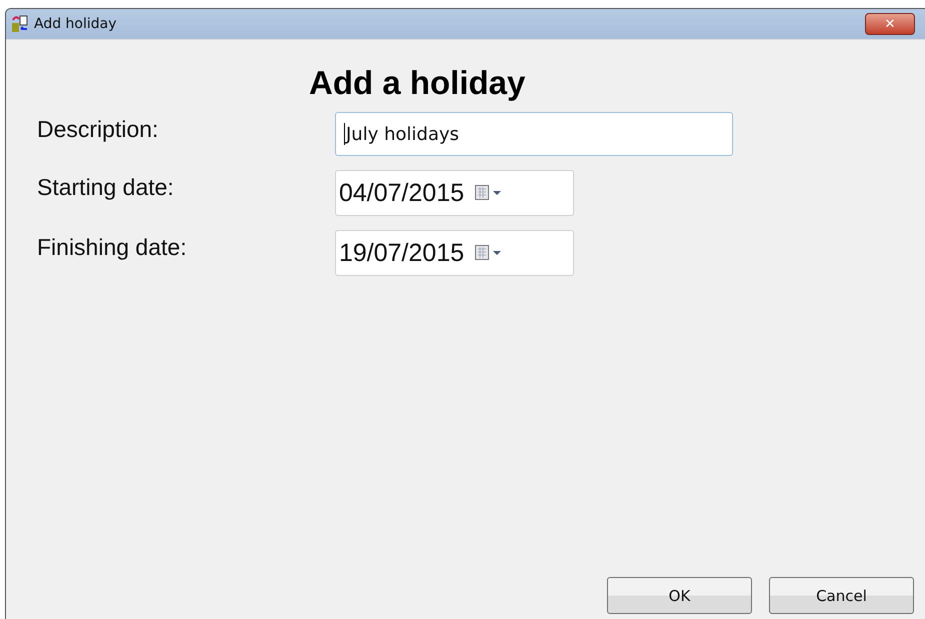 Image resolution: width=925 pixels, height=619 pixels. I want to click on app-icon, so click(20, 24).